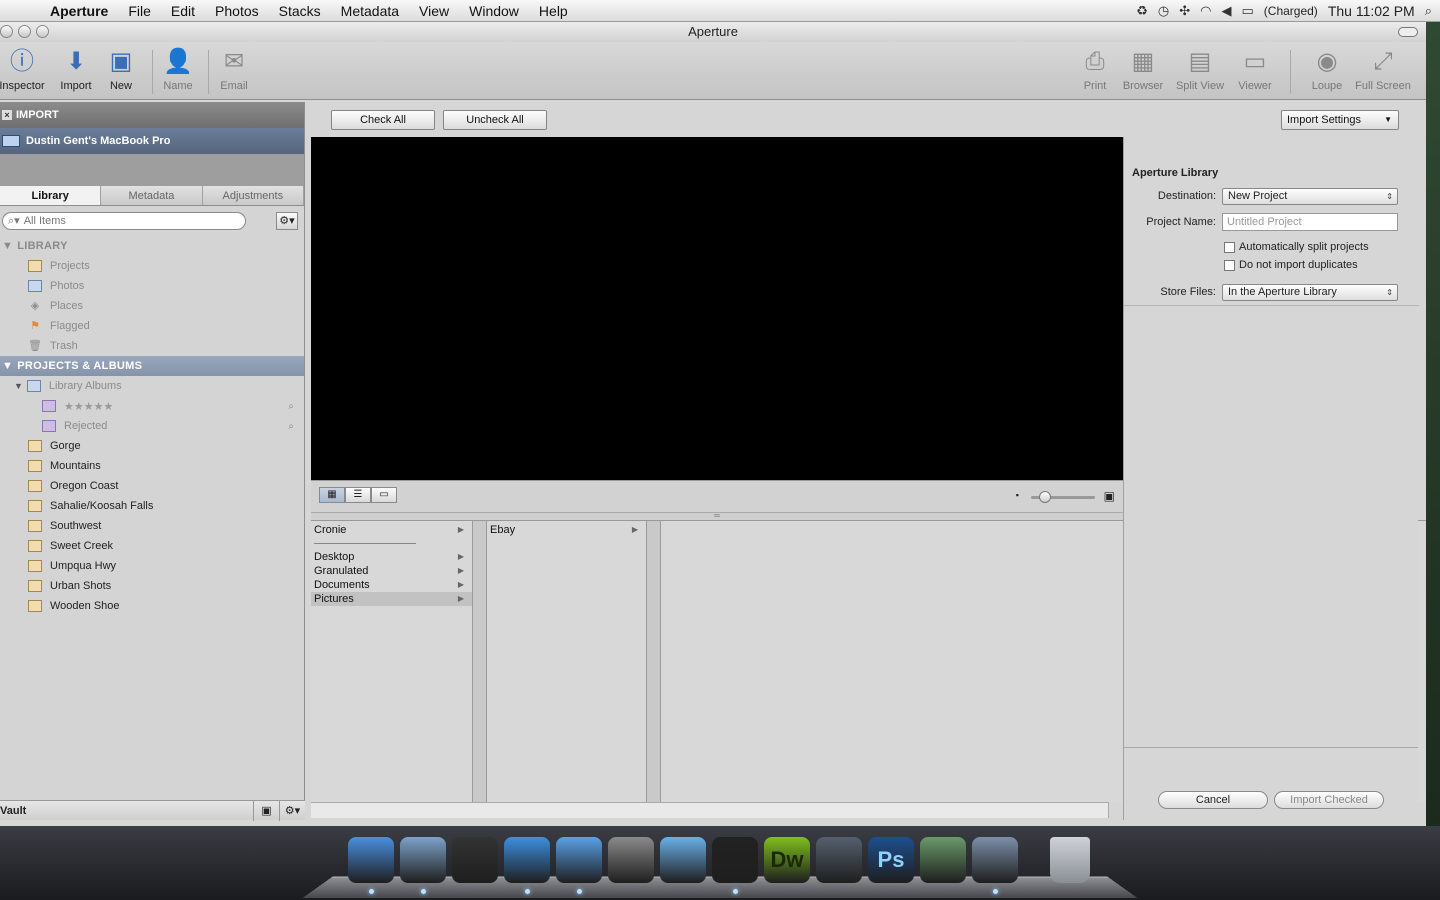 This screenshot has width=1440, height=900. I want to click on minimize-window-button, so click(24, 31).